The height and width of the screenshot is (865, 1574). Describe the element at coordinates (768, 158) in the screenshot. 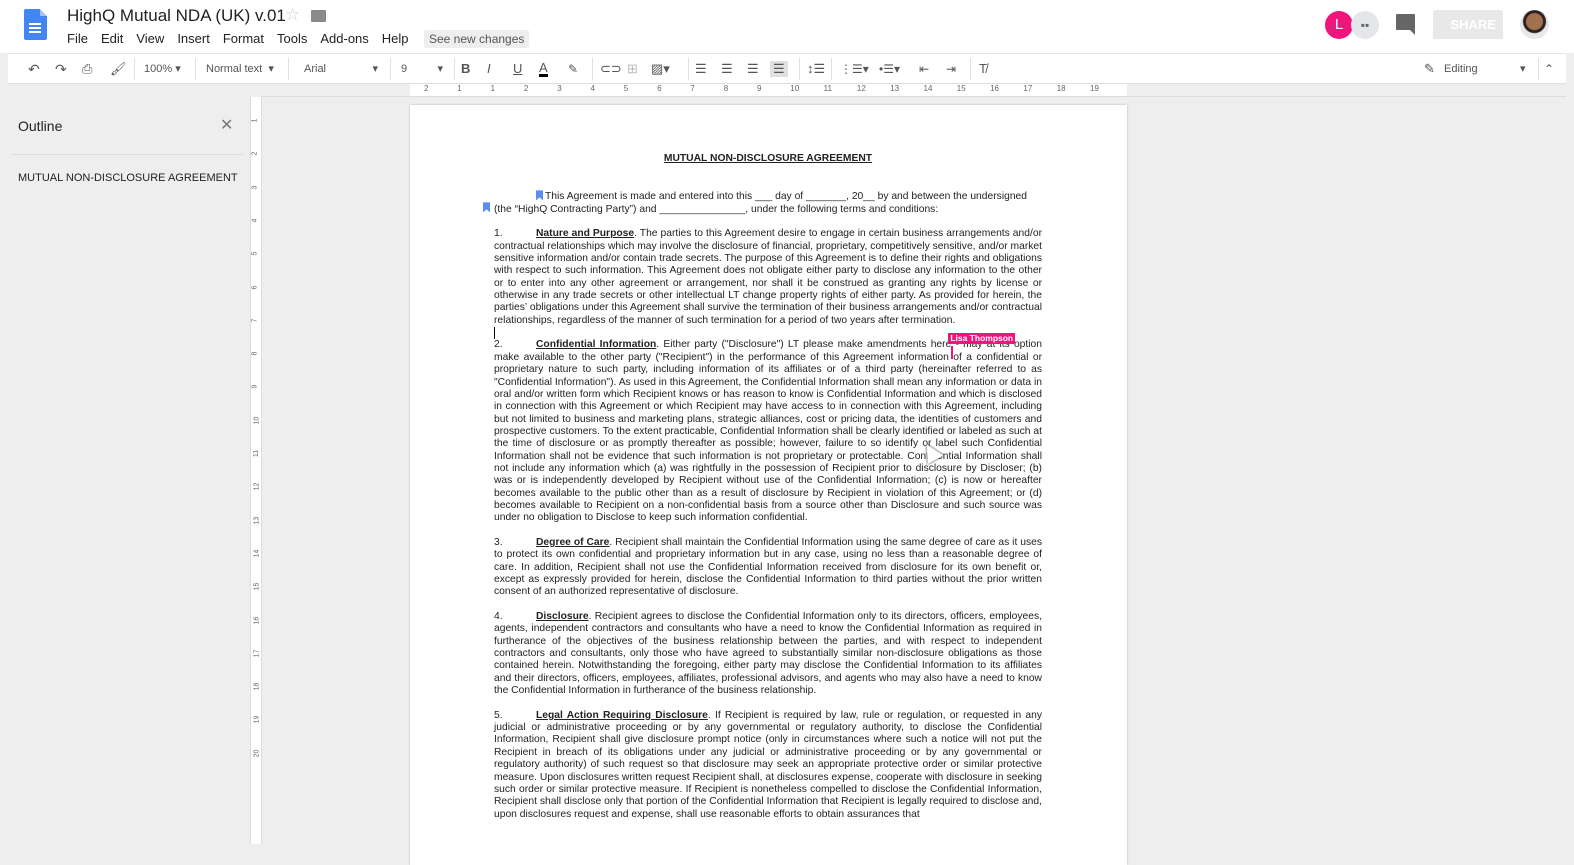

I see `document-heading: MUTUAL NON-DISCLOSURE AGREEMENT` at that location.